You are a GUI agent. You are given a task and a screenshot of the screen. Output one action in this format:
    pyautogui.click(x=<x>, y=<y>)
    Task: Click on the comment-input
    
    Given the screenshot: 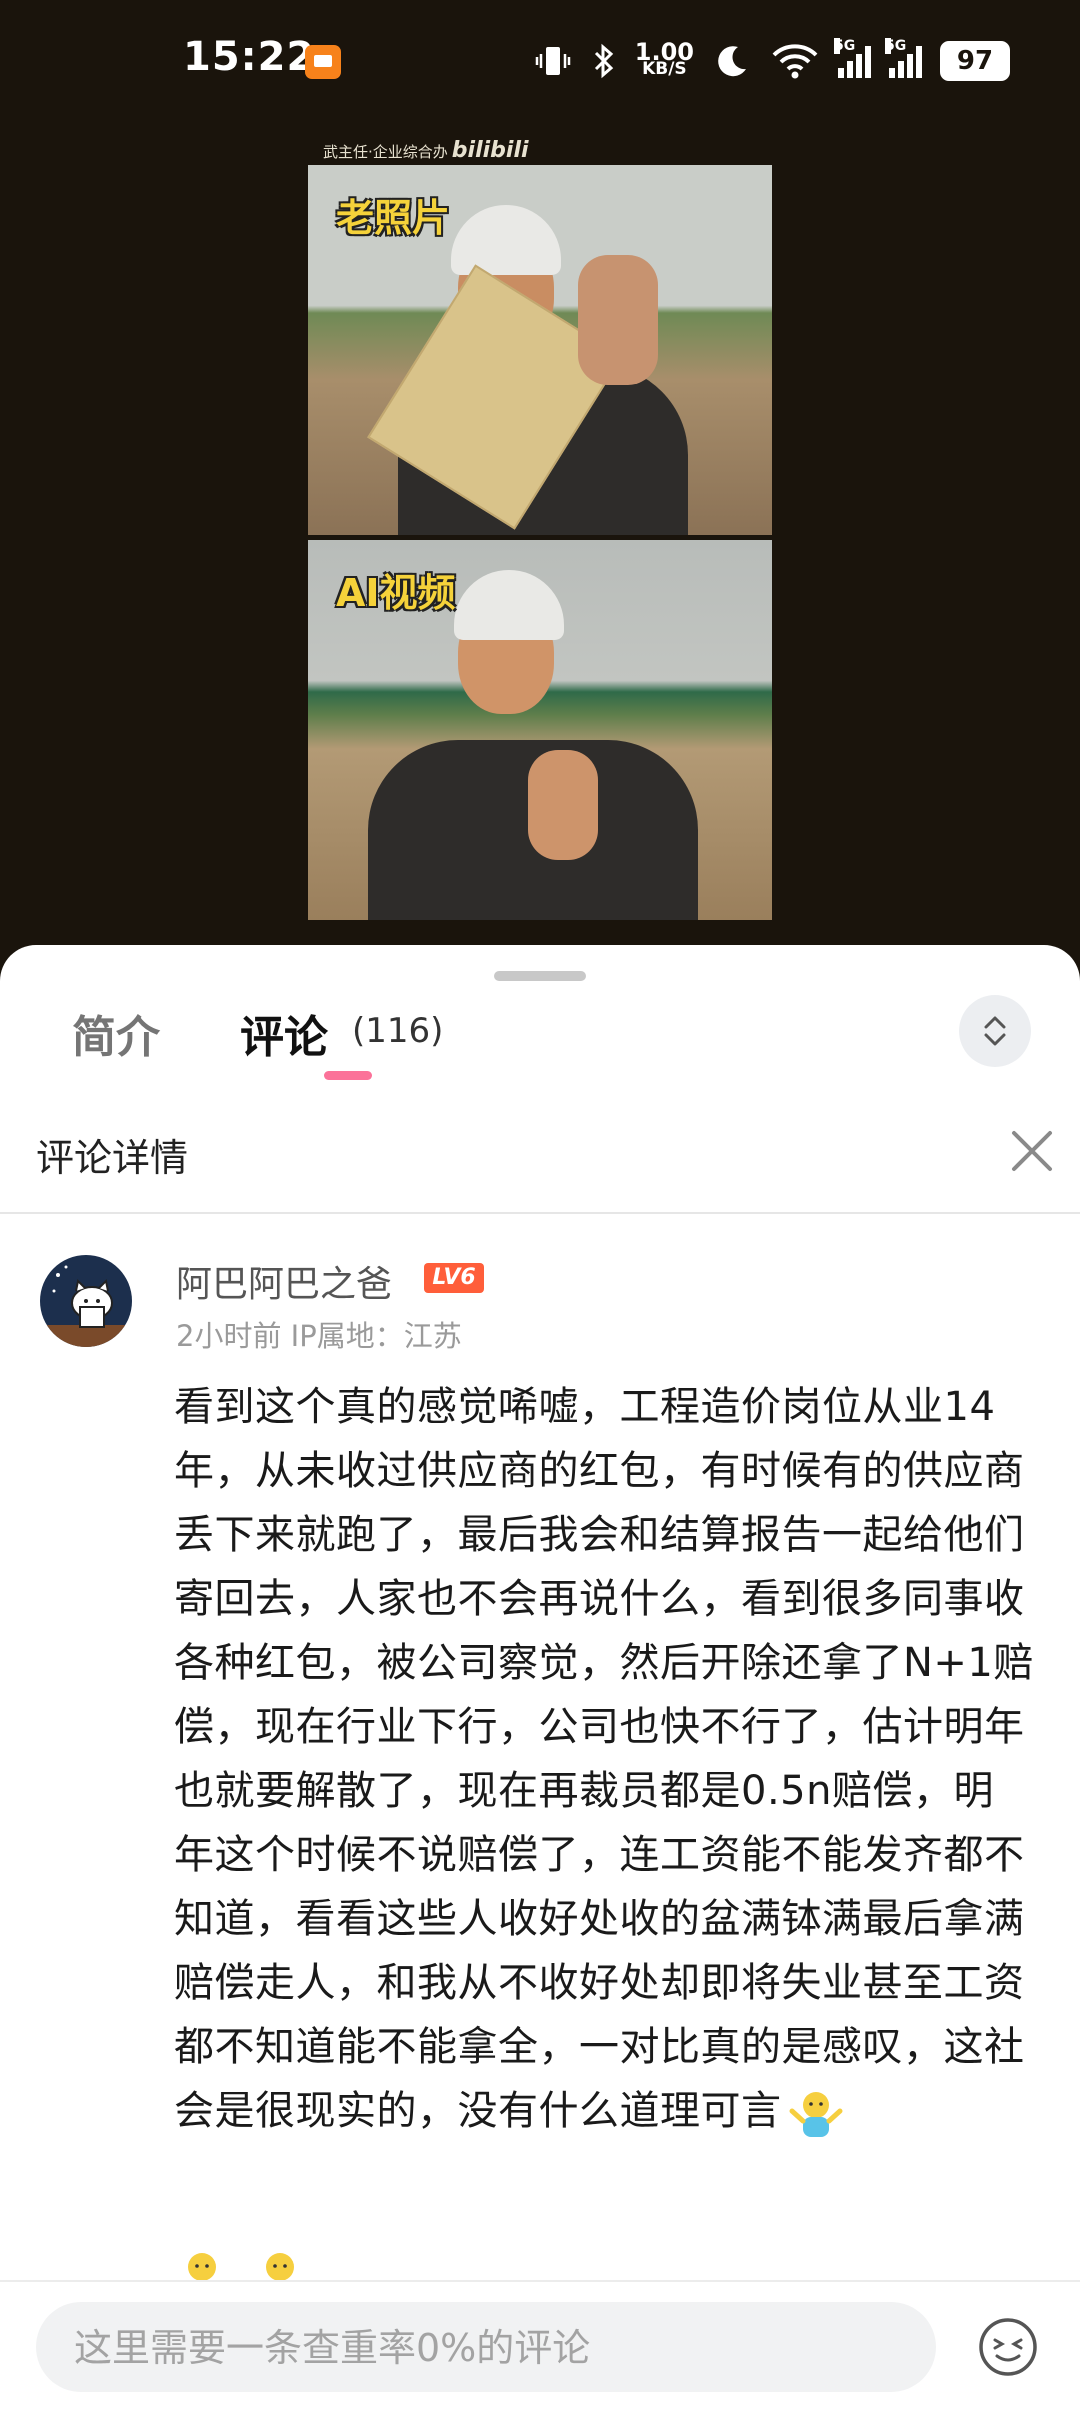 What is the action you would take?
    pyautogui.click(x=484, y=2348)
    